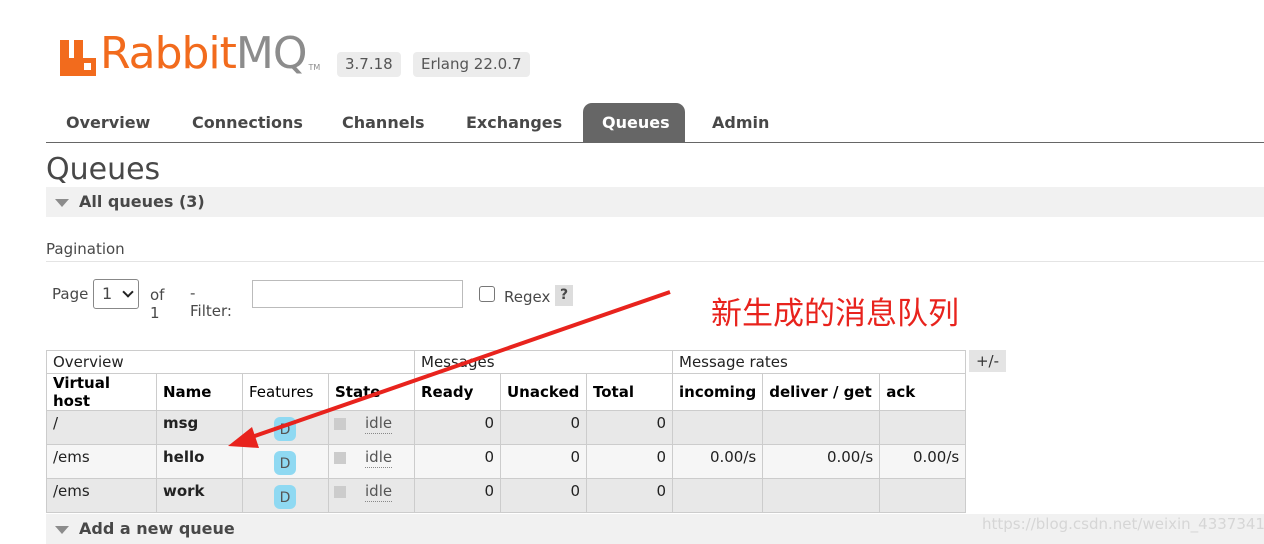 This screenshot has height=544, width=1264. What do you see at coordinates (1123, 524) in the screenshot?
I see `watermark: https://blog.csdn.net/weixin_43373417` at bounding box center [1123, 524].